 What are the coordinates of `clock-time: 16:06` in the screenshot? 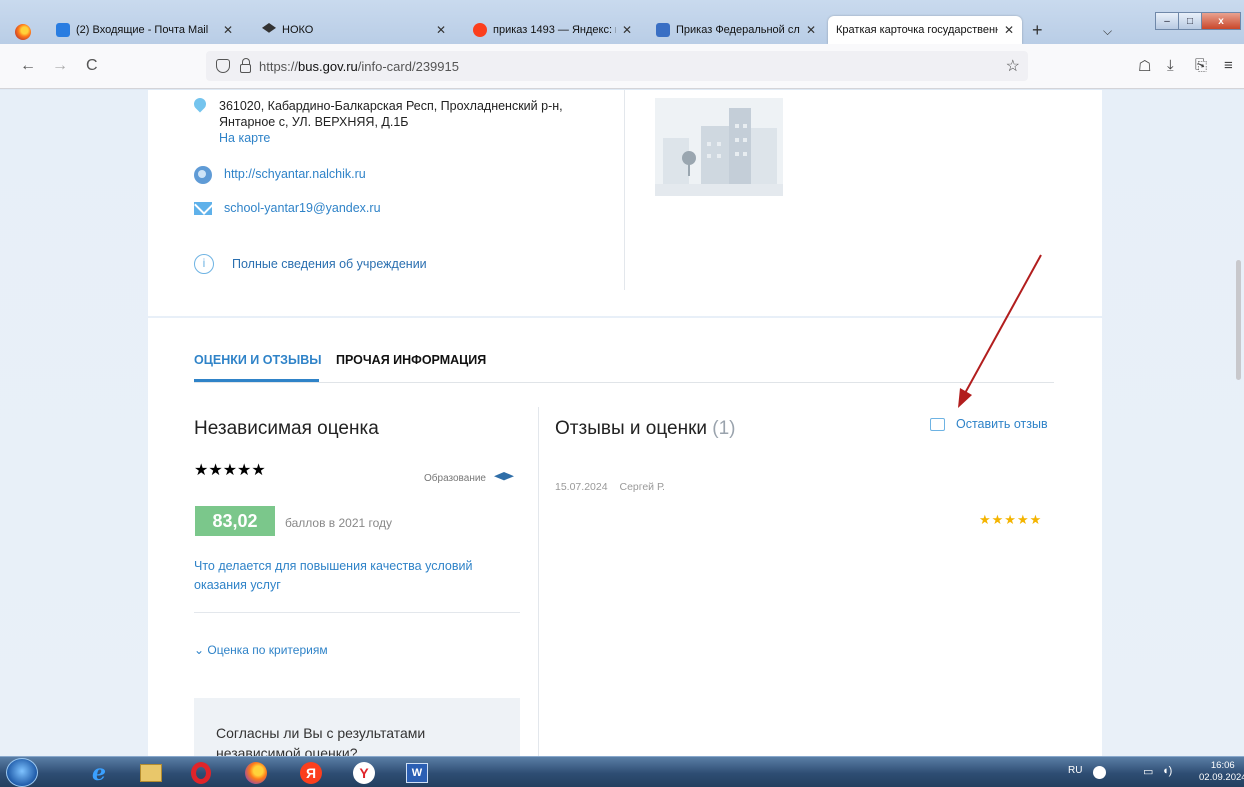 It's located at (1222, 765).